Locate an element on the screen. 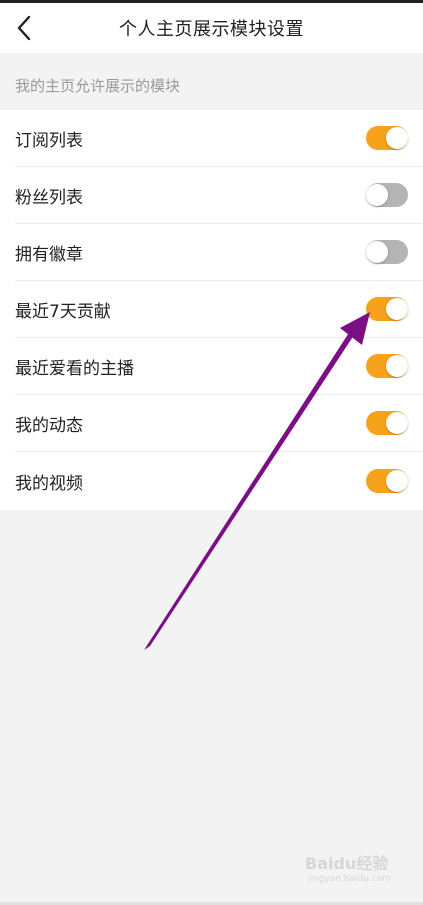 This screenshot has height=905, width=423. back-button is located at coordinates (24, 28).